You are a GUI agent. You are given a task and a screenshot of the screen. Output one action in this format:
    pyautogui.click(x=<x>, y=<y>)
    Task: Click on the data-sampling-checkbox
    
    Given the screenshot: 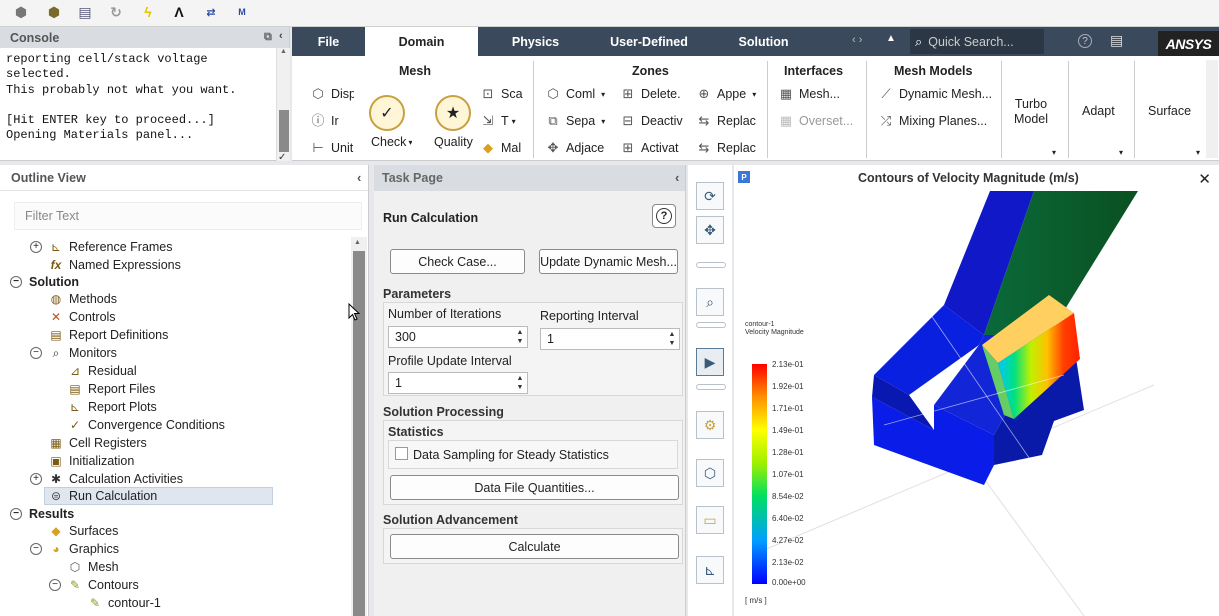 What is the action you would take?
    pyautogui.click(x=401, y=453)
    